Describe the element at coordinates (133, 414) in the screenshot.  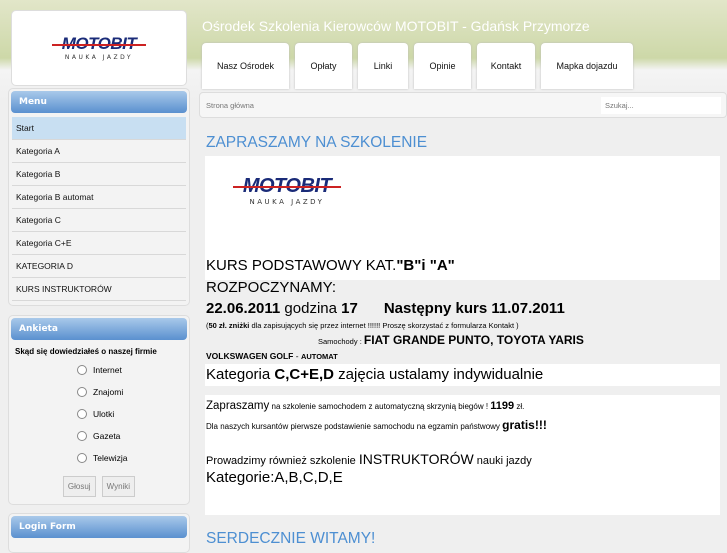
I see `poll-option: Ulotki` at that location.